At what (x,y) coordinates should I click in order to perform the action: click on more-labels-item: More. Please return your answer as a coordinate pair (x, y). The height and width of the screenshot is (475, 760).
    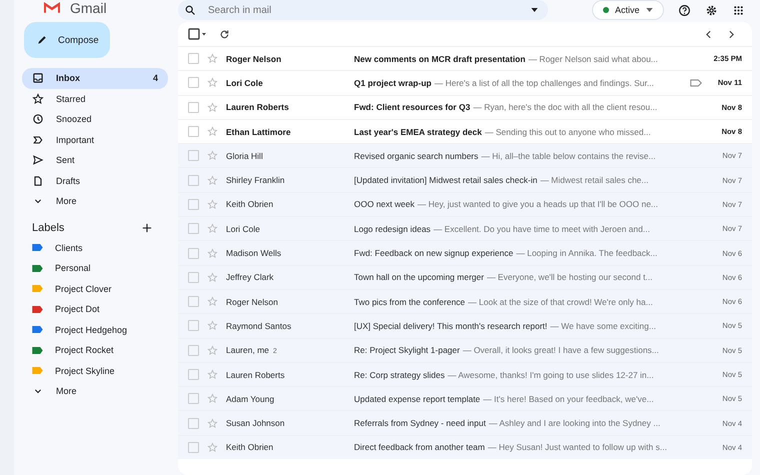
    Looking at the image, I should click on (95, 391).